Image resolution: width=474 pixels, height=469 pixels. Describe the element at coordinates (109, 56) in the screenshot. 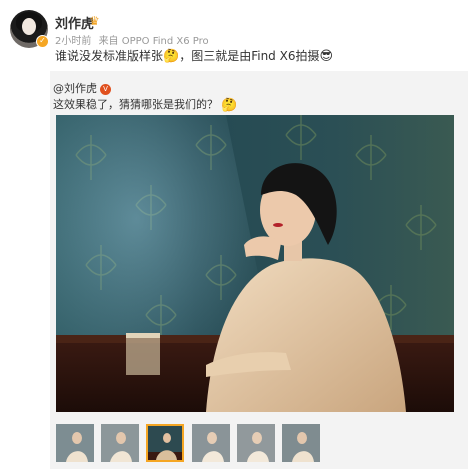

I see `post-text-part1: 谁说没发标准版样张` at that location.